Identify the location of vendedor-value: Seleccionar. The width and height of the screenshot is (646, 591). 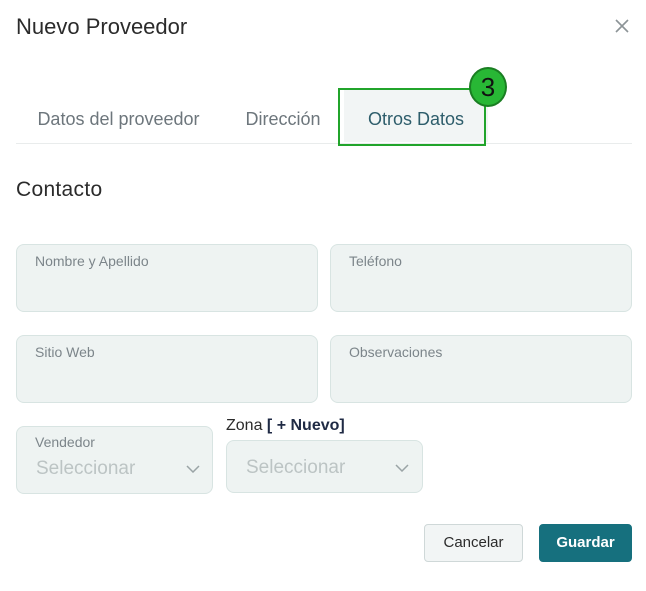
(86, 468).